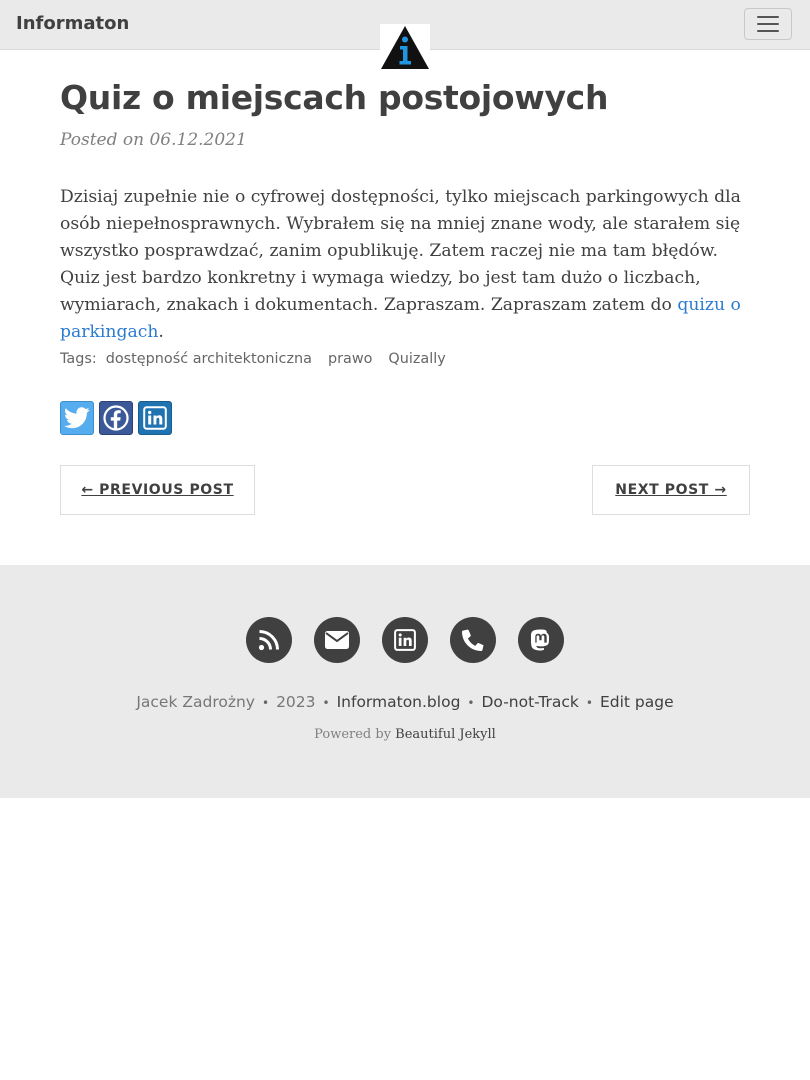 The width and height of the screenshot is (810, 1080). I want to click on share-buttons, so click(116, 418).